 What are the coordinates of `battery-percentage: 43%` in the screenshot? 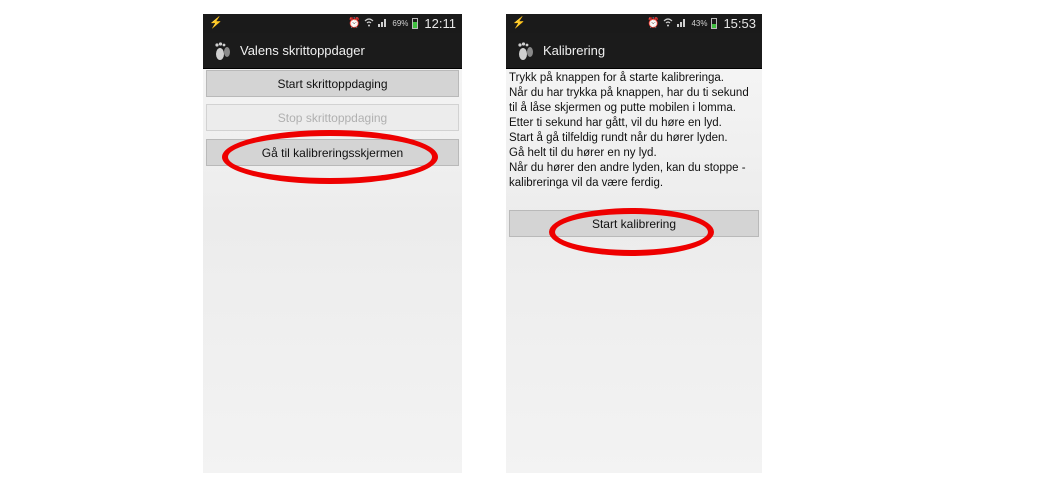 It's located at (699, 23).